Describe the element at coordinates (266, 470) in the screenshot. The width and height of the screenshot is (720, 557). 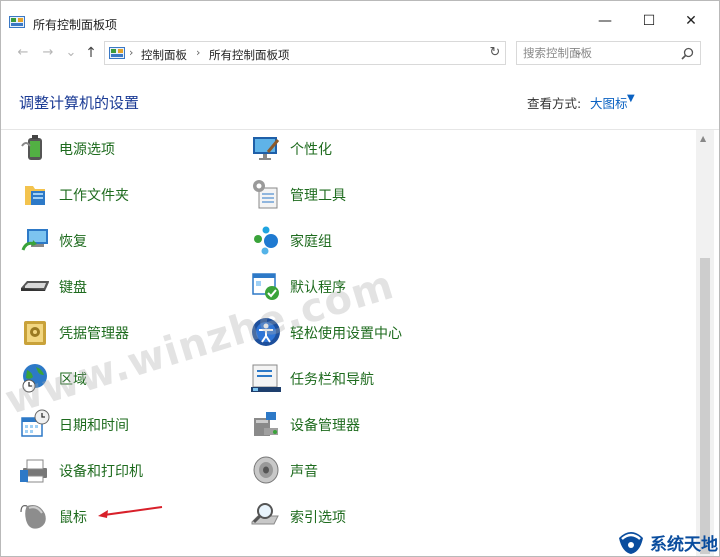
I see `sound-icon` at that location.